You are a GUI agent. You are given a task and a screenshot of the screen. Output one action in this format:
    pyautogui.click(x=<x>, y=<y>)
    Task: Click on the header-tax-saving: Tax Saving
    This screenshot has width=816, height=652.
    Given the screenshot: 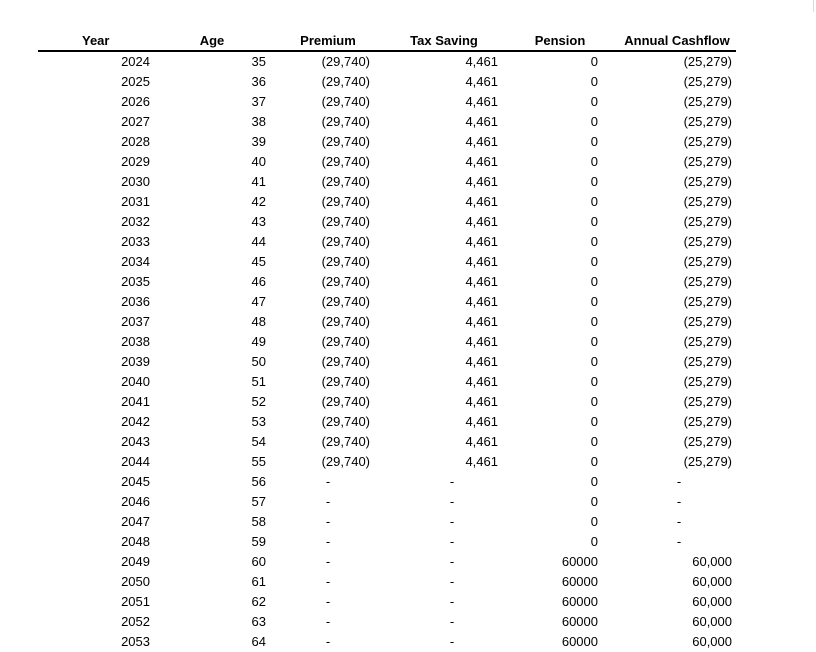 What is the action you would take?
    pyautogui.click(x=444, y=41)
    